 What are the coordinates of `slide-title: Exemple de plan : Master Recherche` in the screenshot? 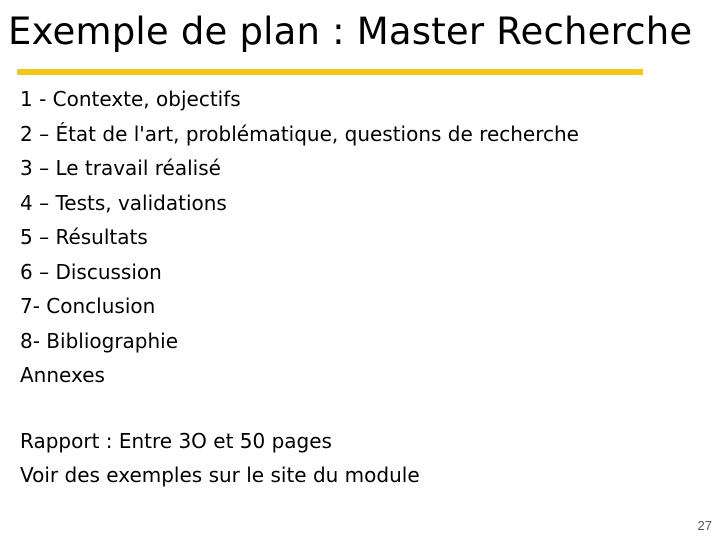 It's located at (350, 31).